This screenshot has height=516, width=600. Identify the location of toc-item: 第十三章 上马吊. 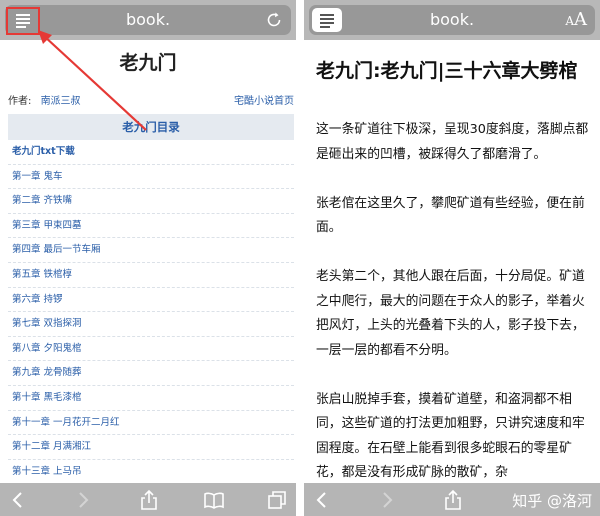
(151, 472).